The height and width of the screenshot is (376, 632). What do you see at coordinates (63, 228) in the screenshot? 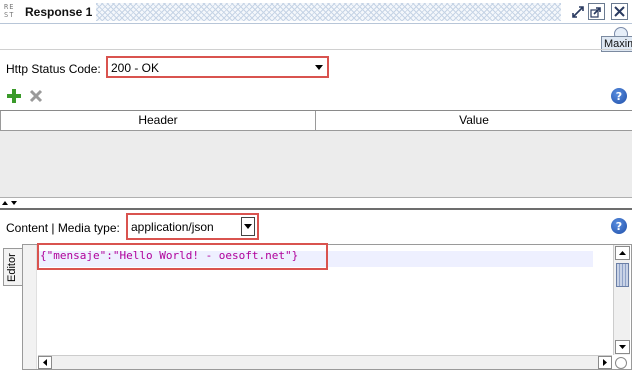
I see `content-media-type-label: Content | Media type:` at bounding box center [63, 228].